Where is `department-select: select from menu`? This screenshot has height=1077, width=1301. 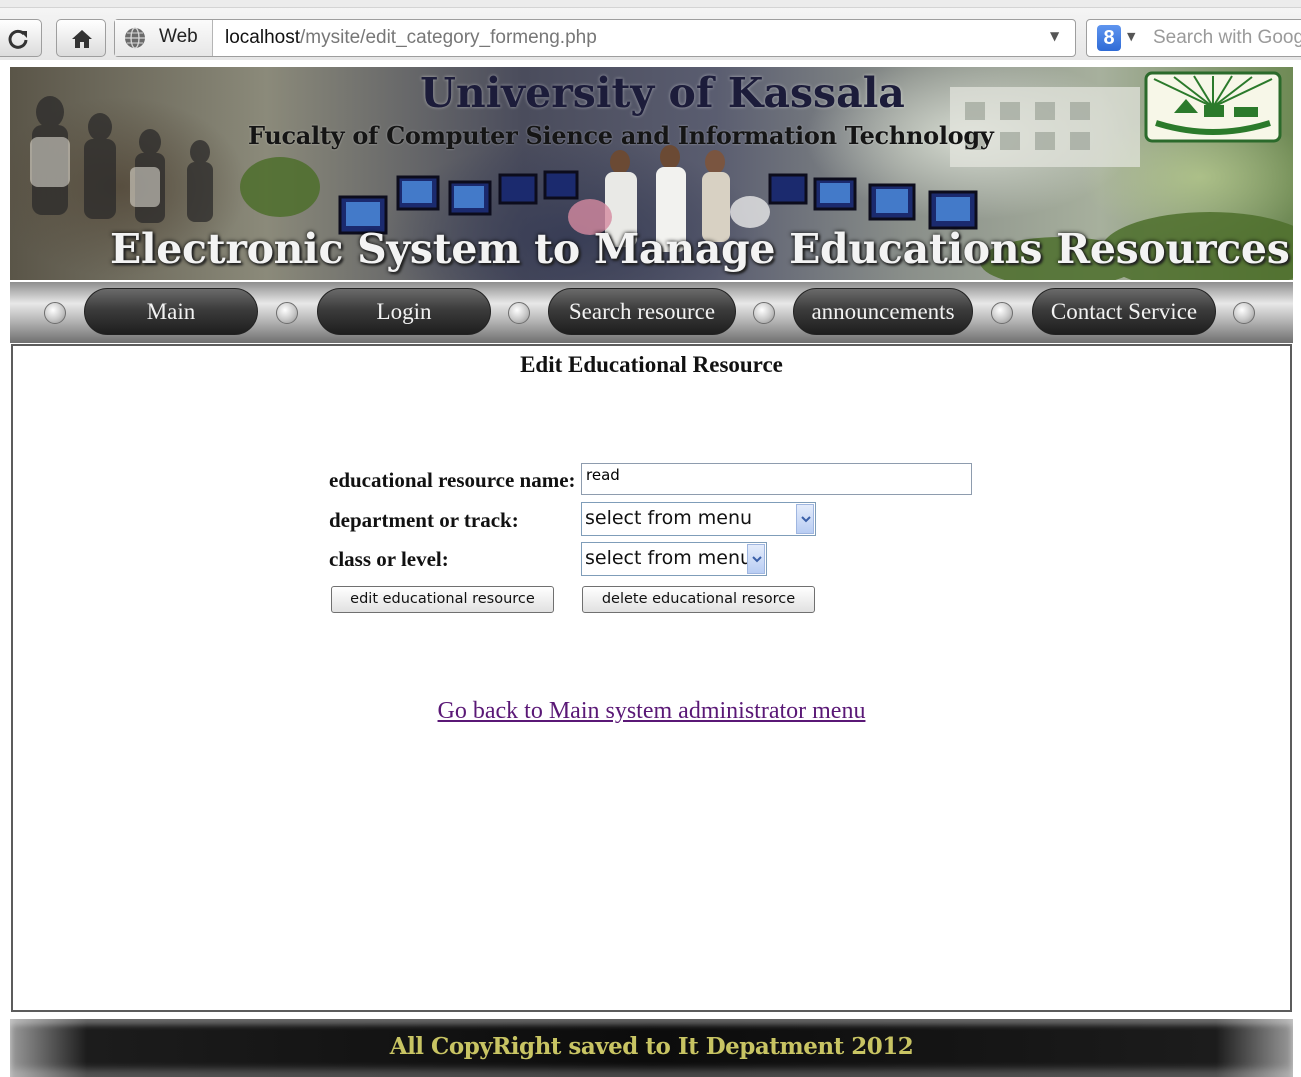
department-select: select from menu is located at coordinates (698, 519).